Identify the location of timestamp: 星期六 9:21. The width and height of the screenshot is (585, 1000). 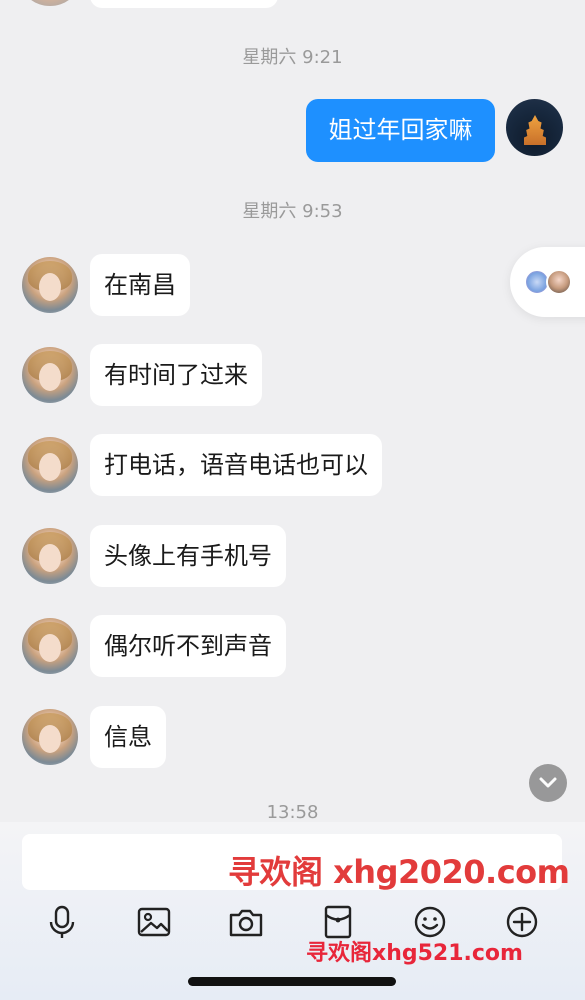
(292, 57).